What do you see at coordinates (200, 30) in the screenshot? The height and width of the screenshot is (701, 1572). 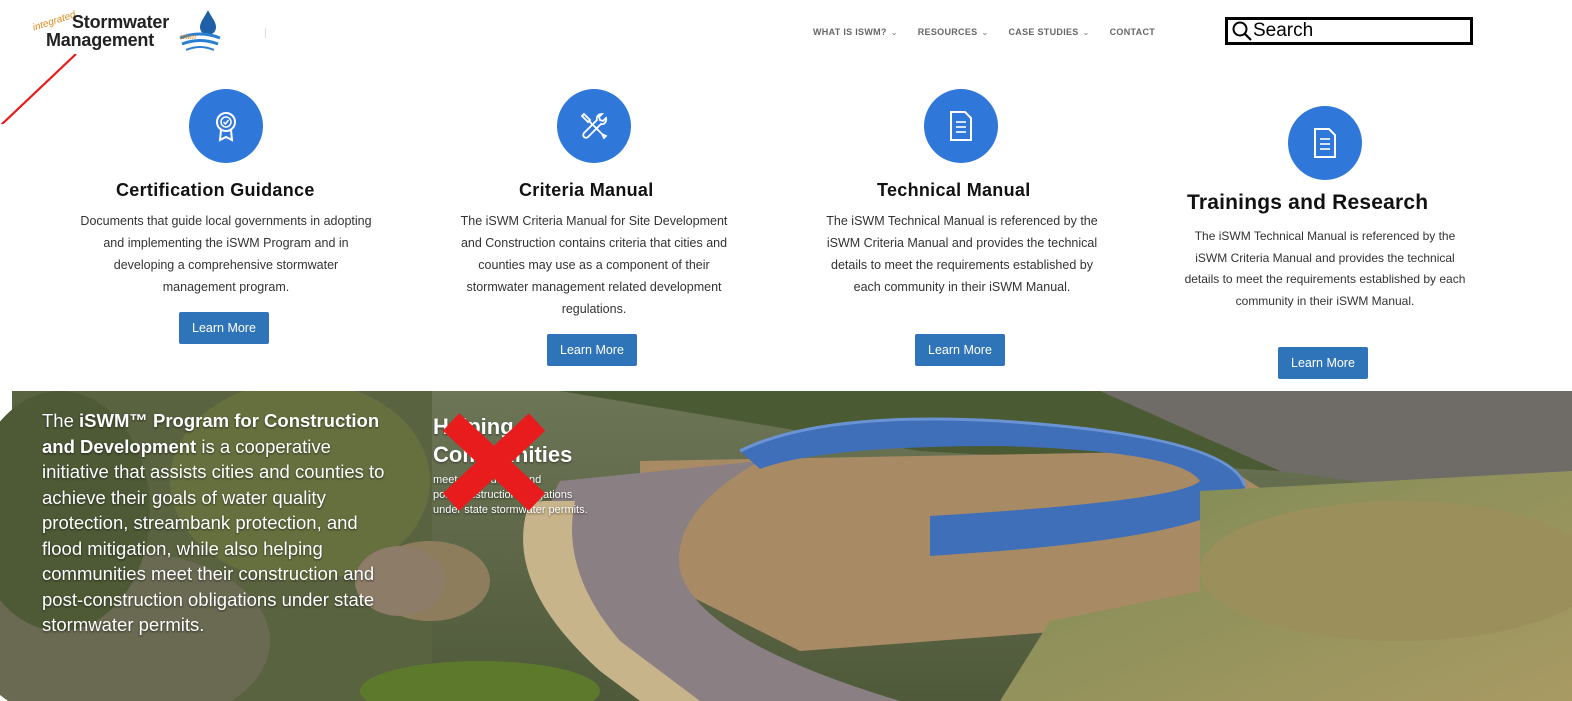 I see `water-drop-icon: iswm` at bounding box center [200, 30].